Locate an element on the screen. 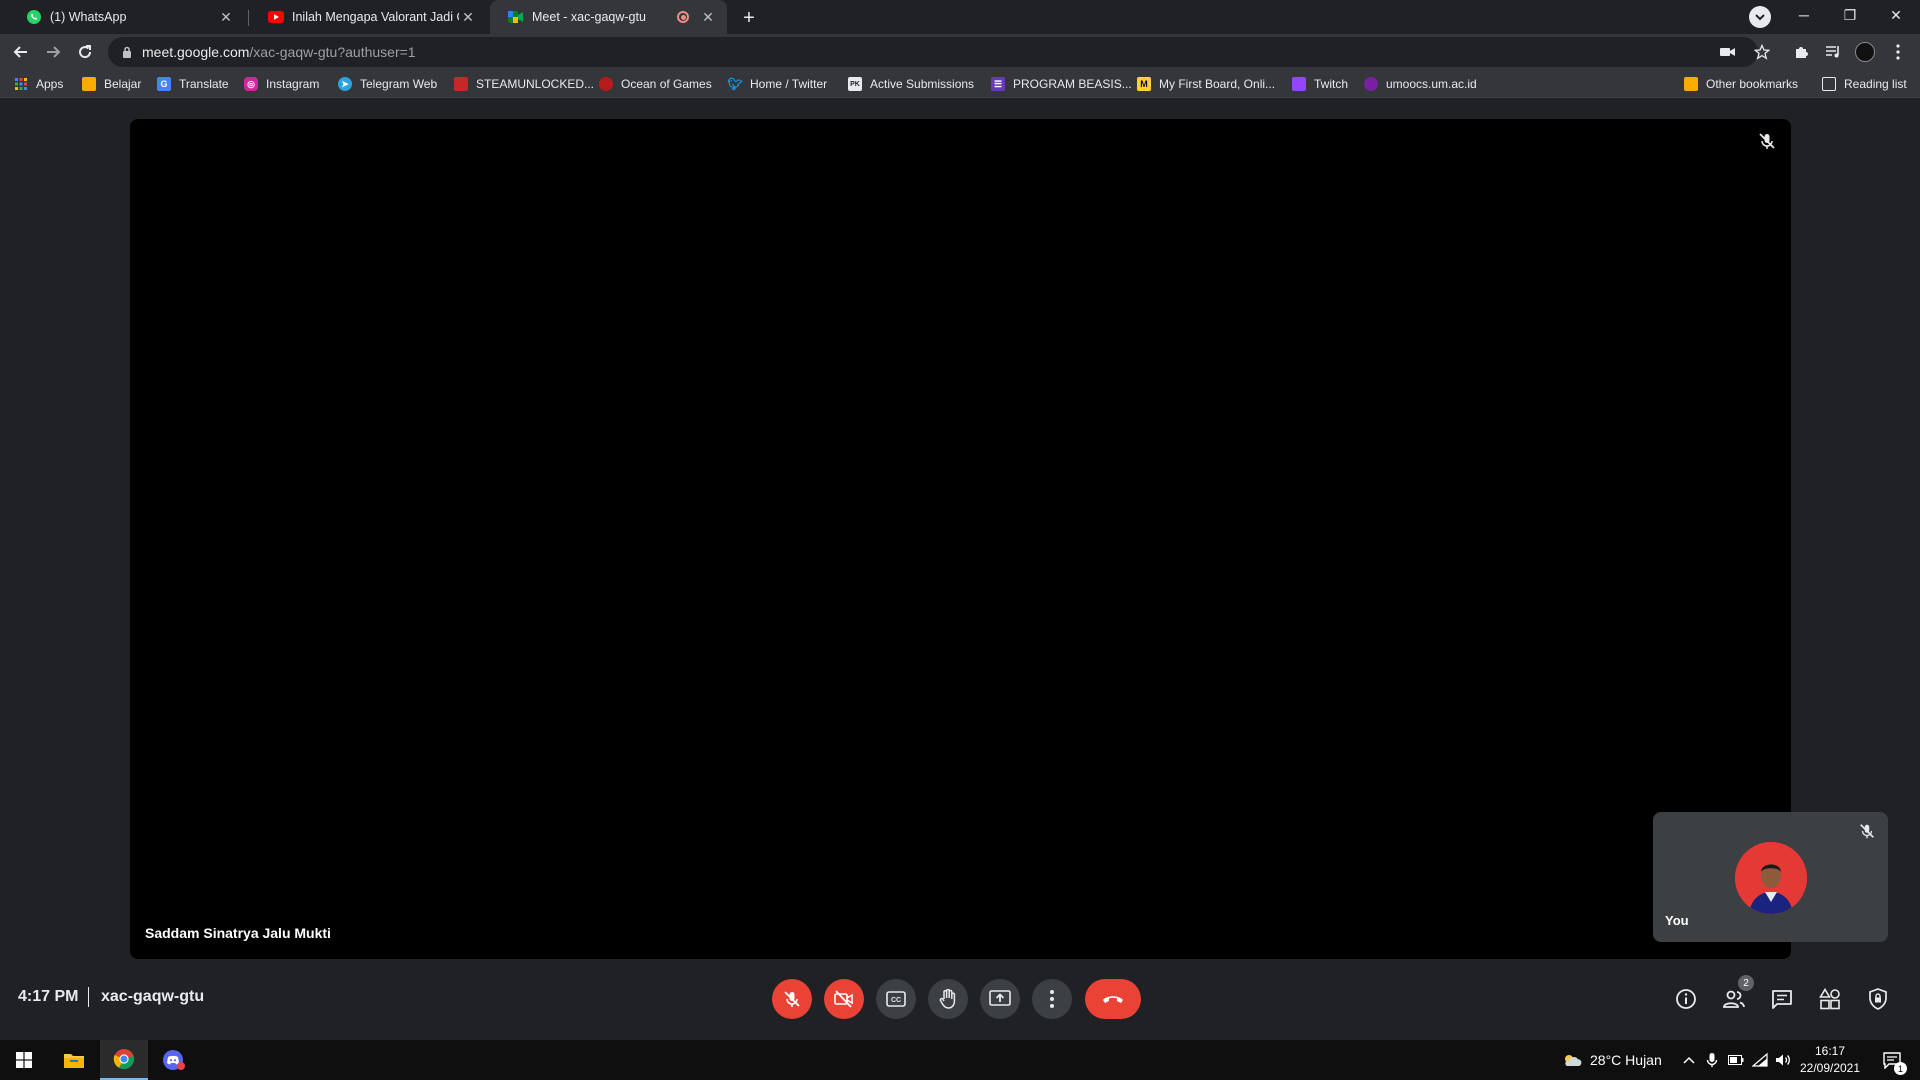  chevron-down-icon is located at coordinates (1760, 17).